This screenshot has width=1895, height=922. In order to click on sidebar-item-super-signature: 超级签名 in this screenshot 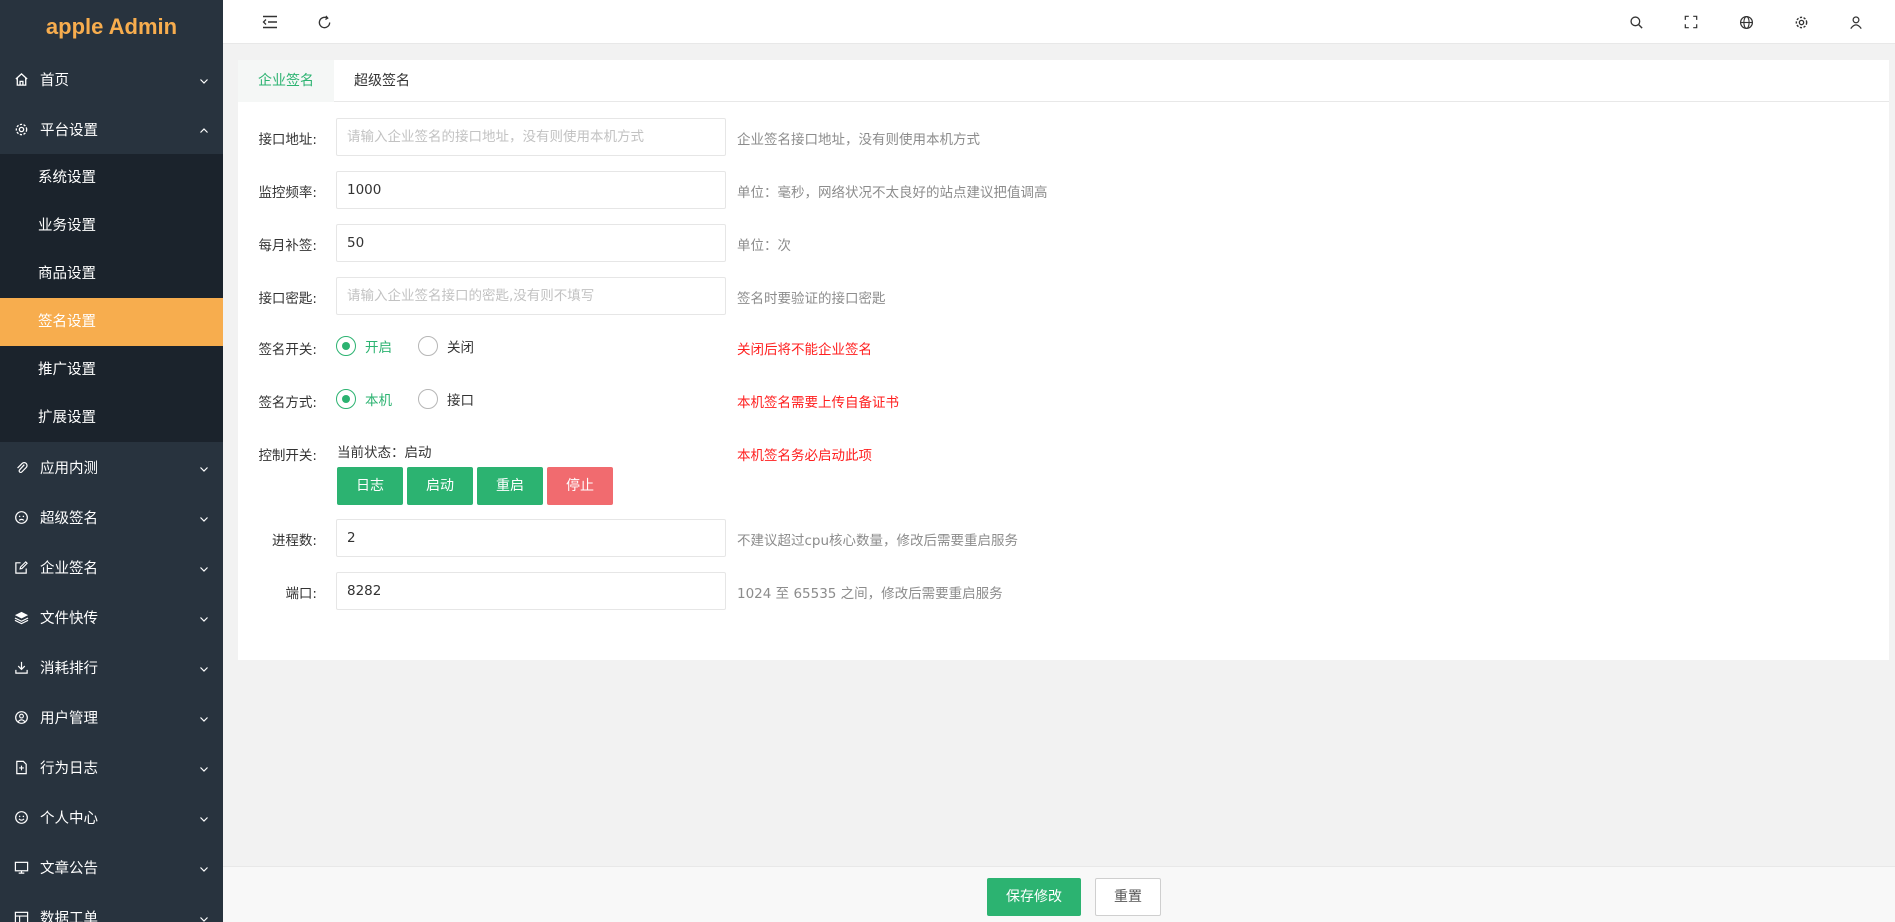, I will do `click(111, 517)`.